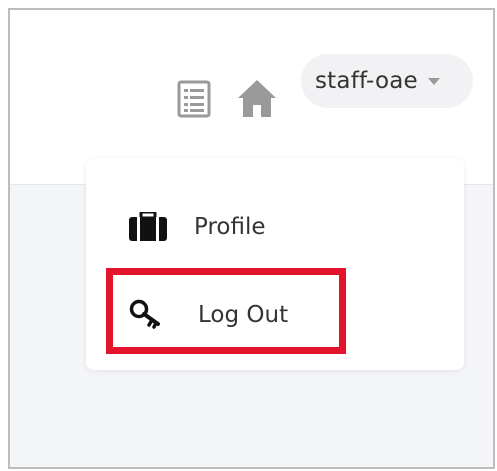  I want to click on menu-item-label: Profile, so click(230, 227).